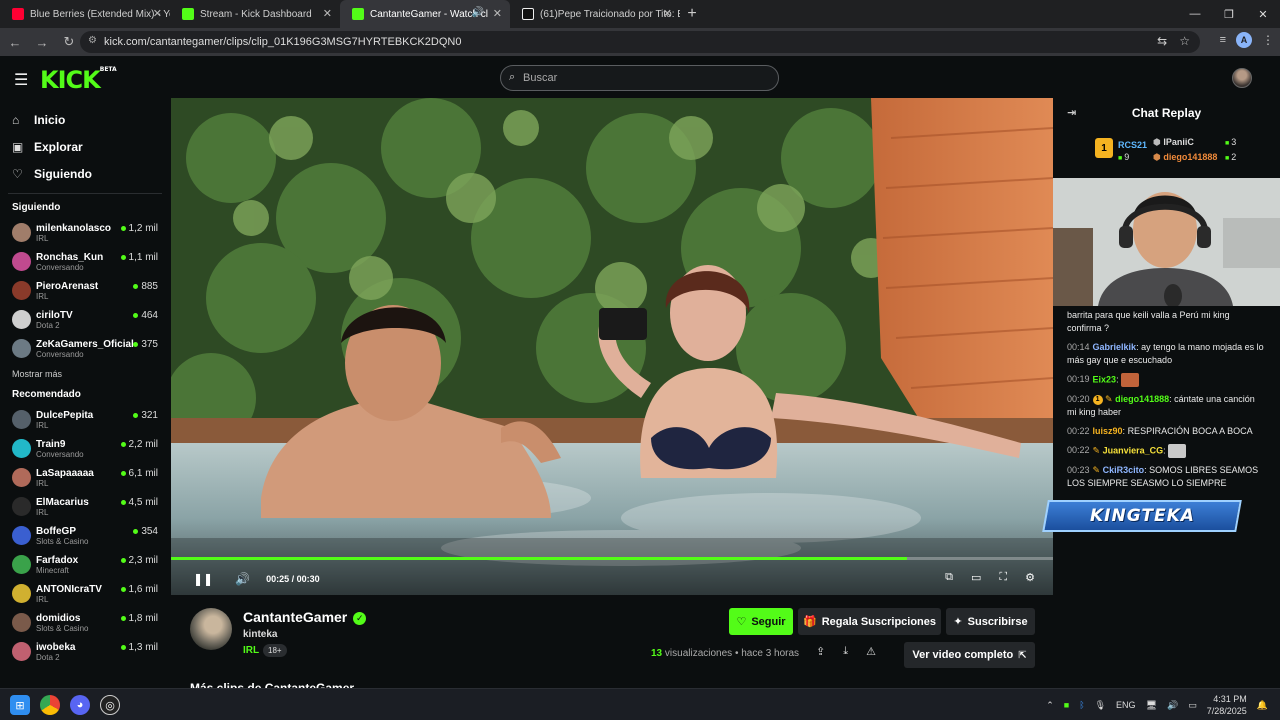  I want to click on message-username: Gabrielkik, so click(1115, 347).